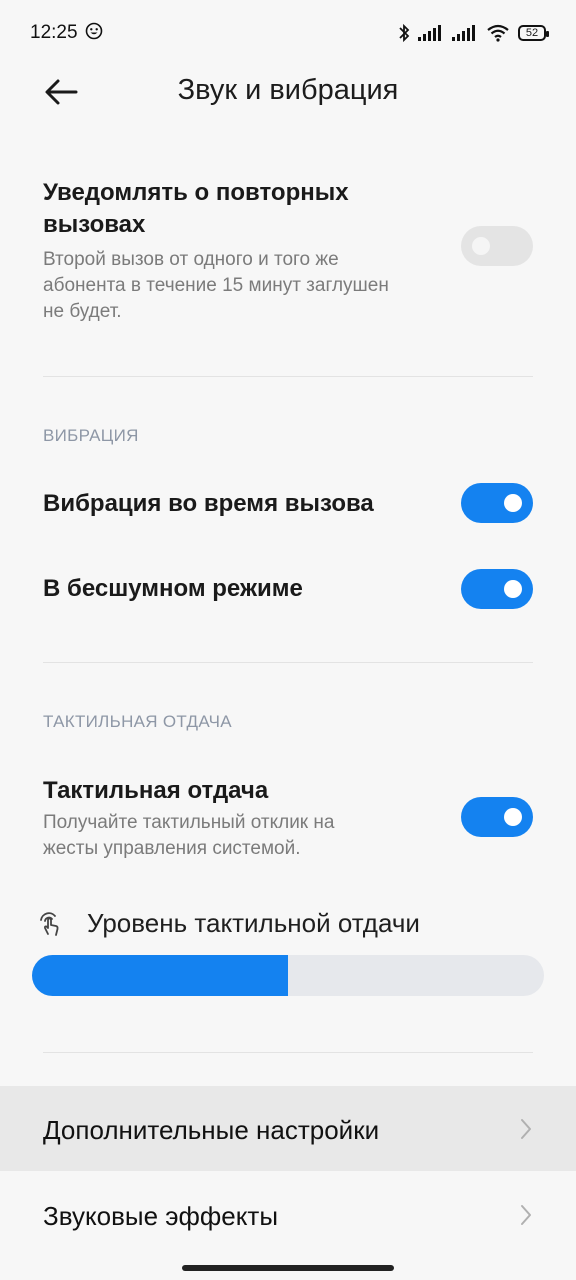  I want to click on navigation-handle, so click(288, 1268).